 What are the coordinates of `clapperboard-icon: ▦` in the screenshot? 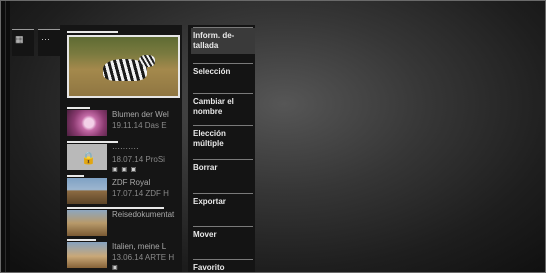 It's located at (19, 39).